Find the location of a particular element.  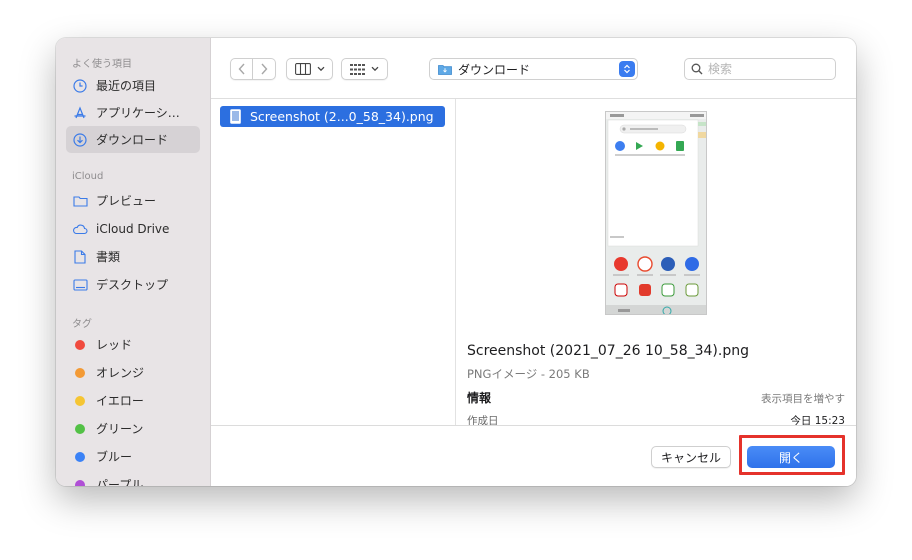

search-icon is located at coordinates (697, 69).